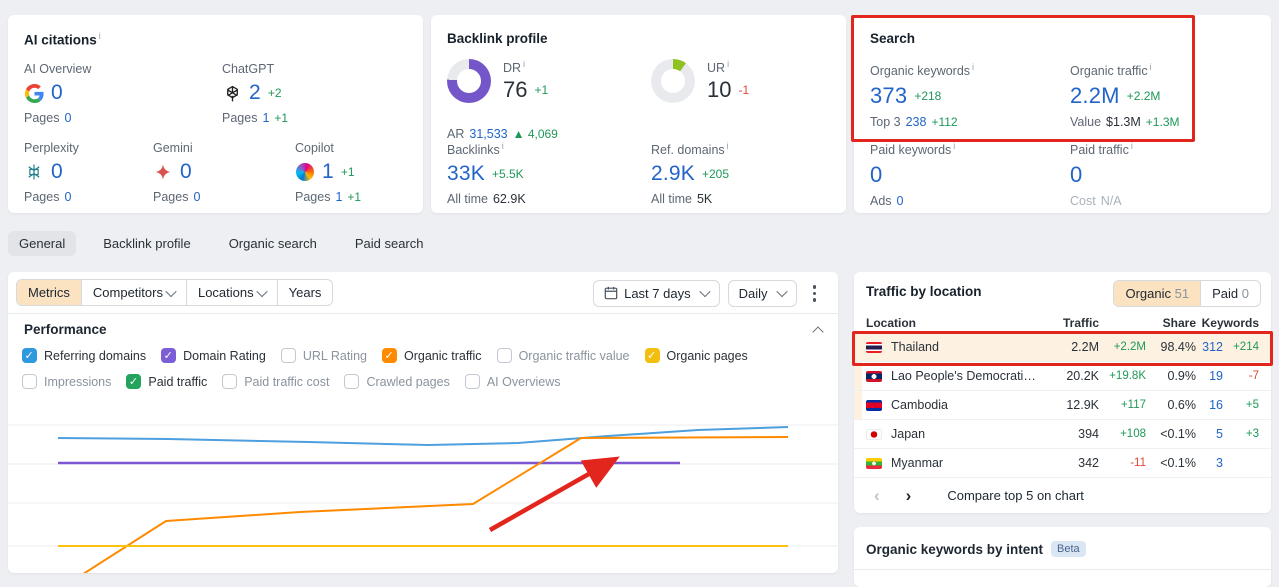 The width and height of the screenshot is (1279, 587). I want to click on more-options-kebab-icon, so click(815, 293).